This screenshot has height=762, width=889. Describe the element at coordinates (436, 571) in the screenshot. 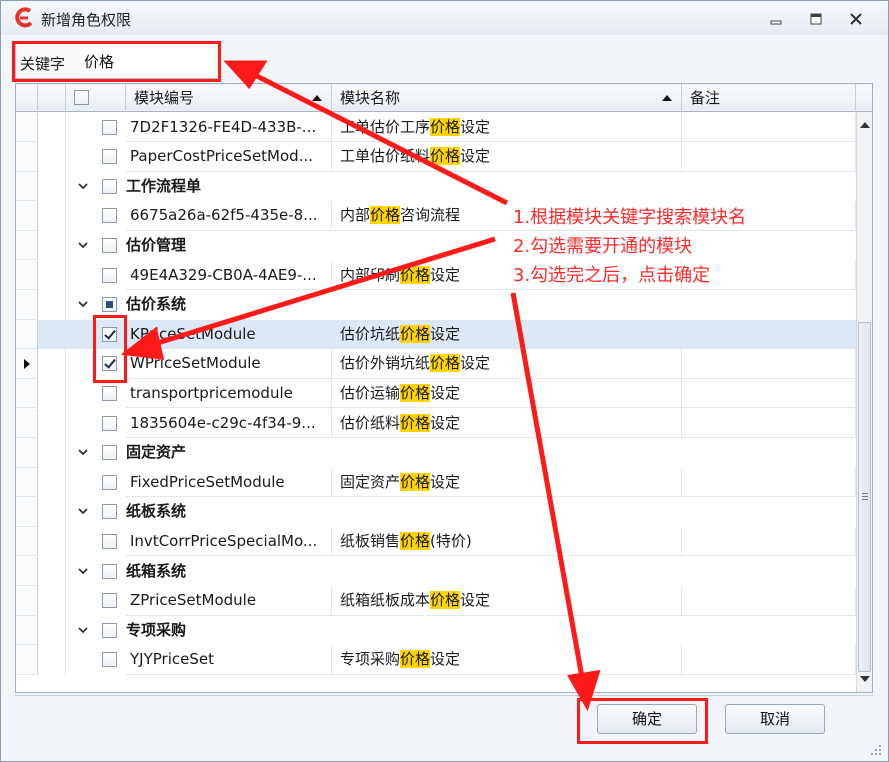

I see `group-row: 纸箱系统` at that location.